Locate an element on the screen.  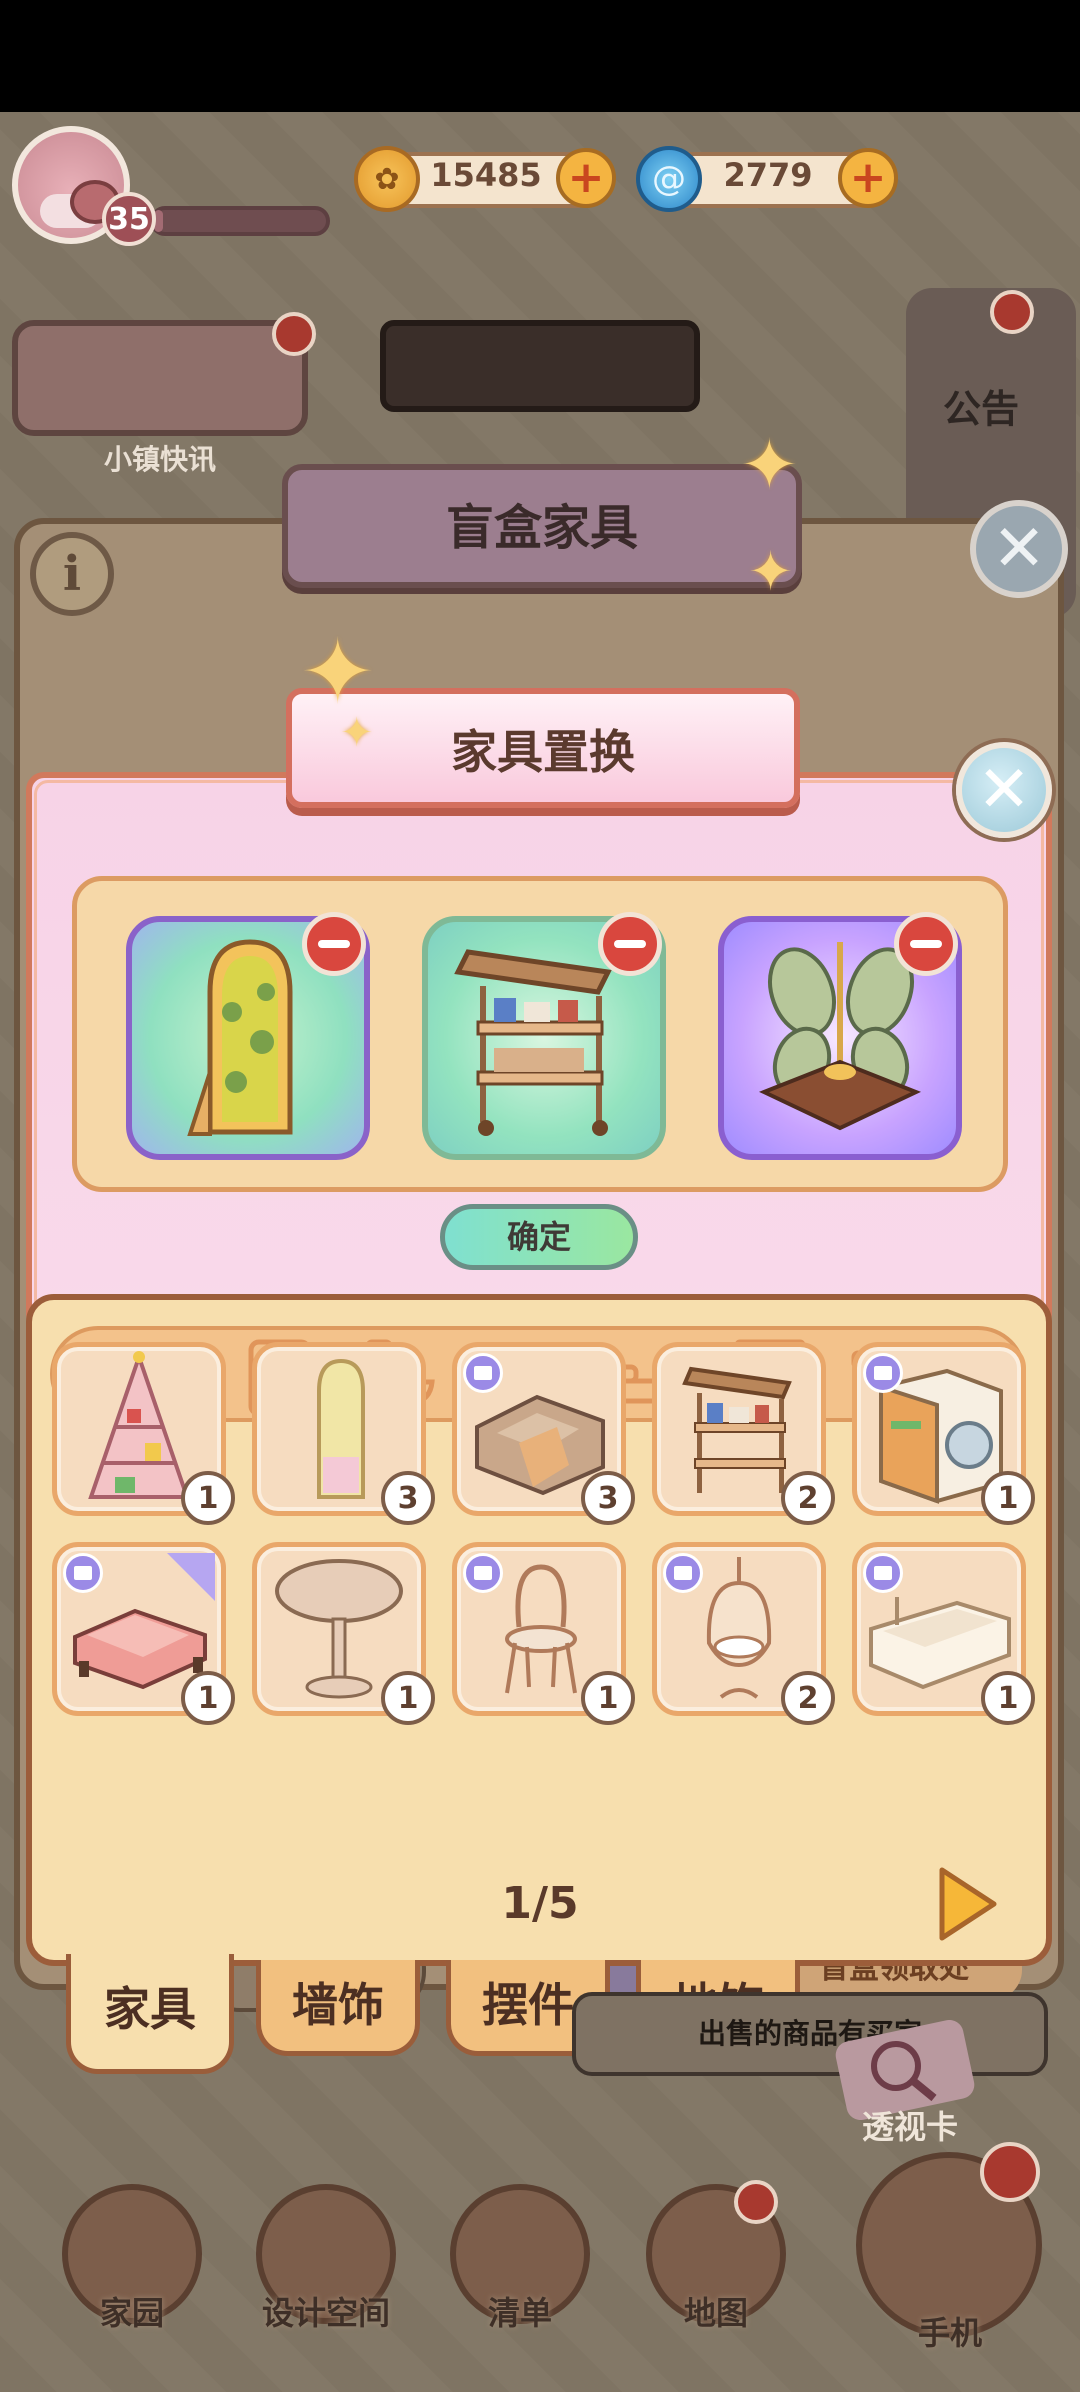
remove-slot-3-button is located at coordinates (926, 944).